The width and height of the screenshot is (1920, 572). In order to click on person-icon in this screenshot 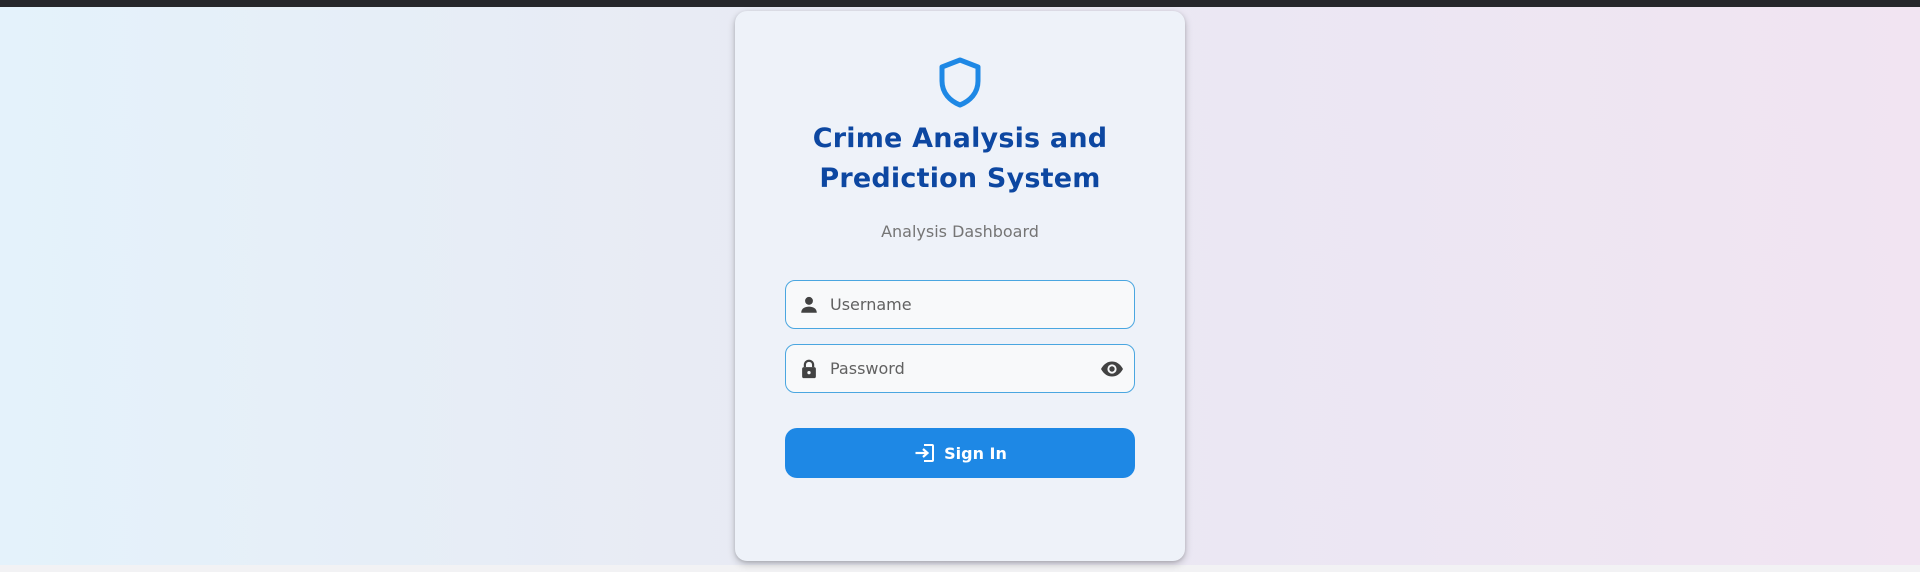, I will do `click(809, 304)`.